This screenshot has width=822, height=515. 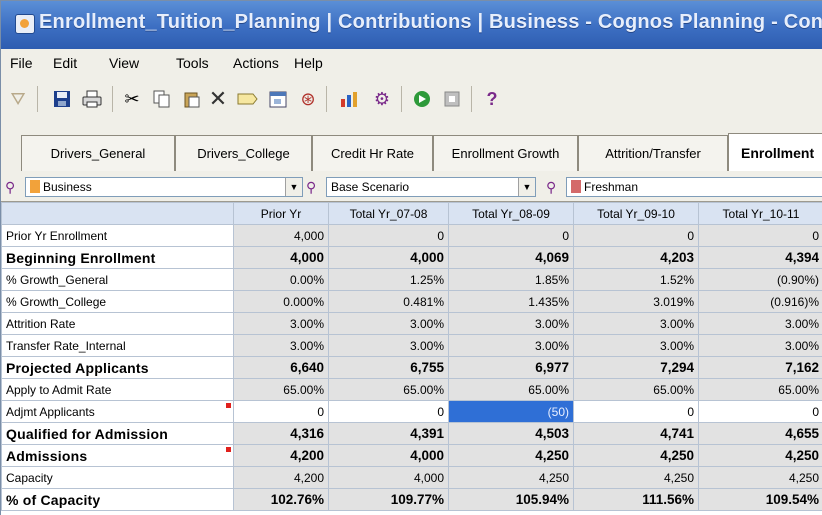 What do you see at coordinates (452, 99) in the screenshot?
I see `stop-icon` at bounding box center [452, 99].